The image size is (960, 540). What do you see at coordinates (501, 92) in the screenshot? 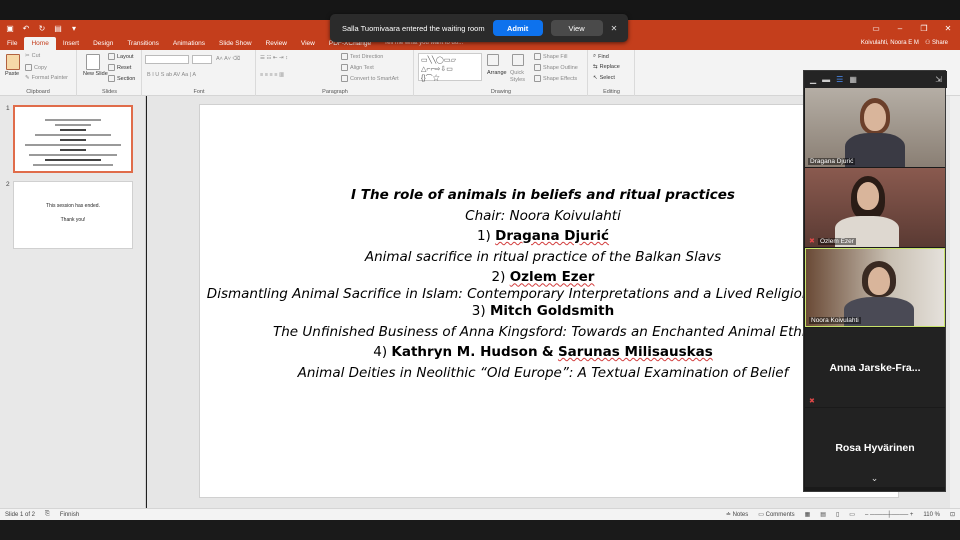
I see `drawing-label: Drawing` at bounding box center [501, 92].